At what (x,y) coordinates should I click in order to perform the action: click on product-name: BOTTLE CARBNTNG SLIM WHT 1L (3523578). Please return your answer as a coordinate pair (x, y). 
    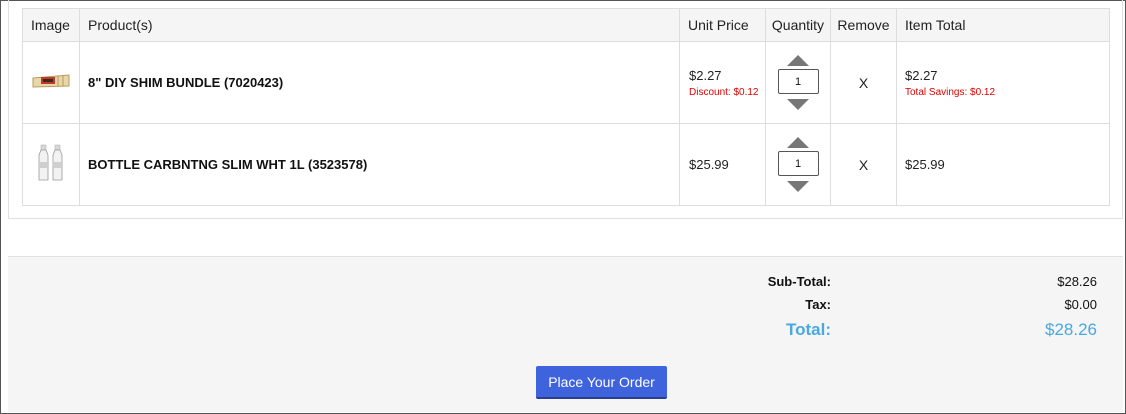
    Looking at the image, I should click on (227, 164).